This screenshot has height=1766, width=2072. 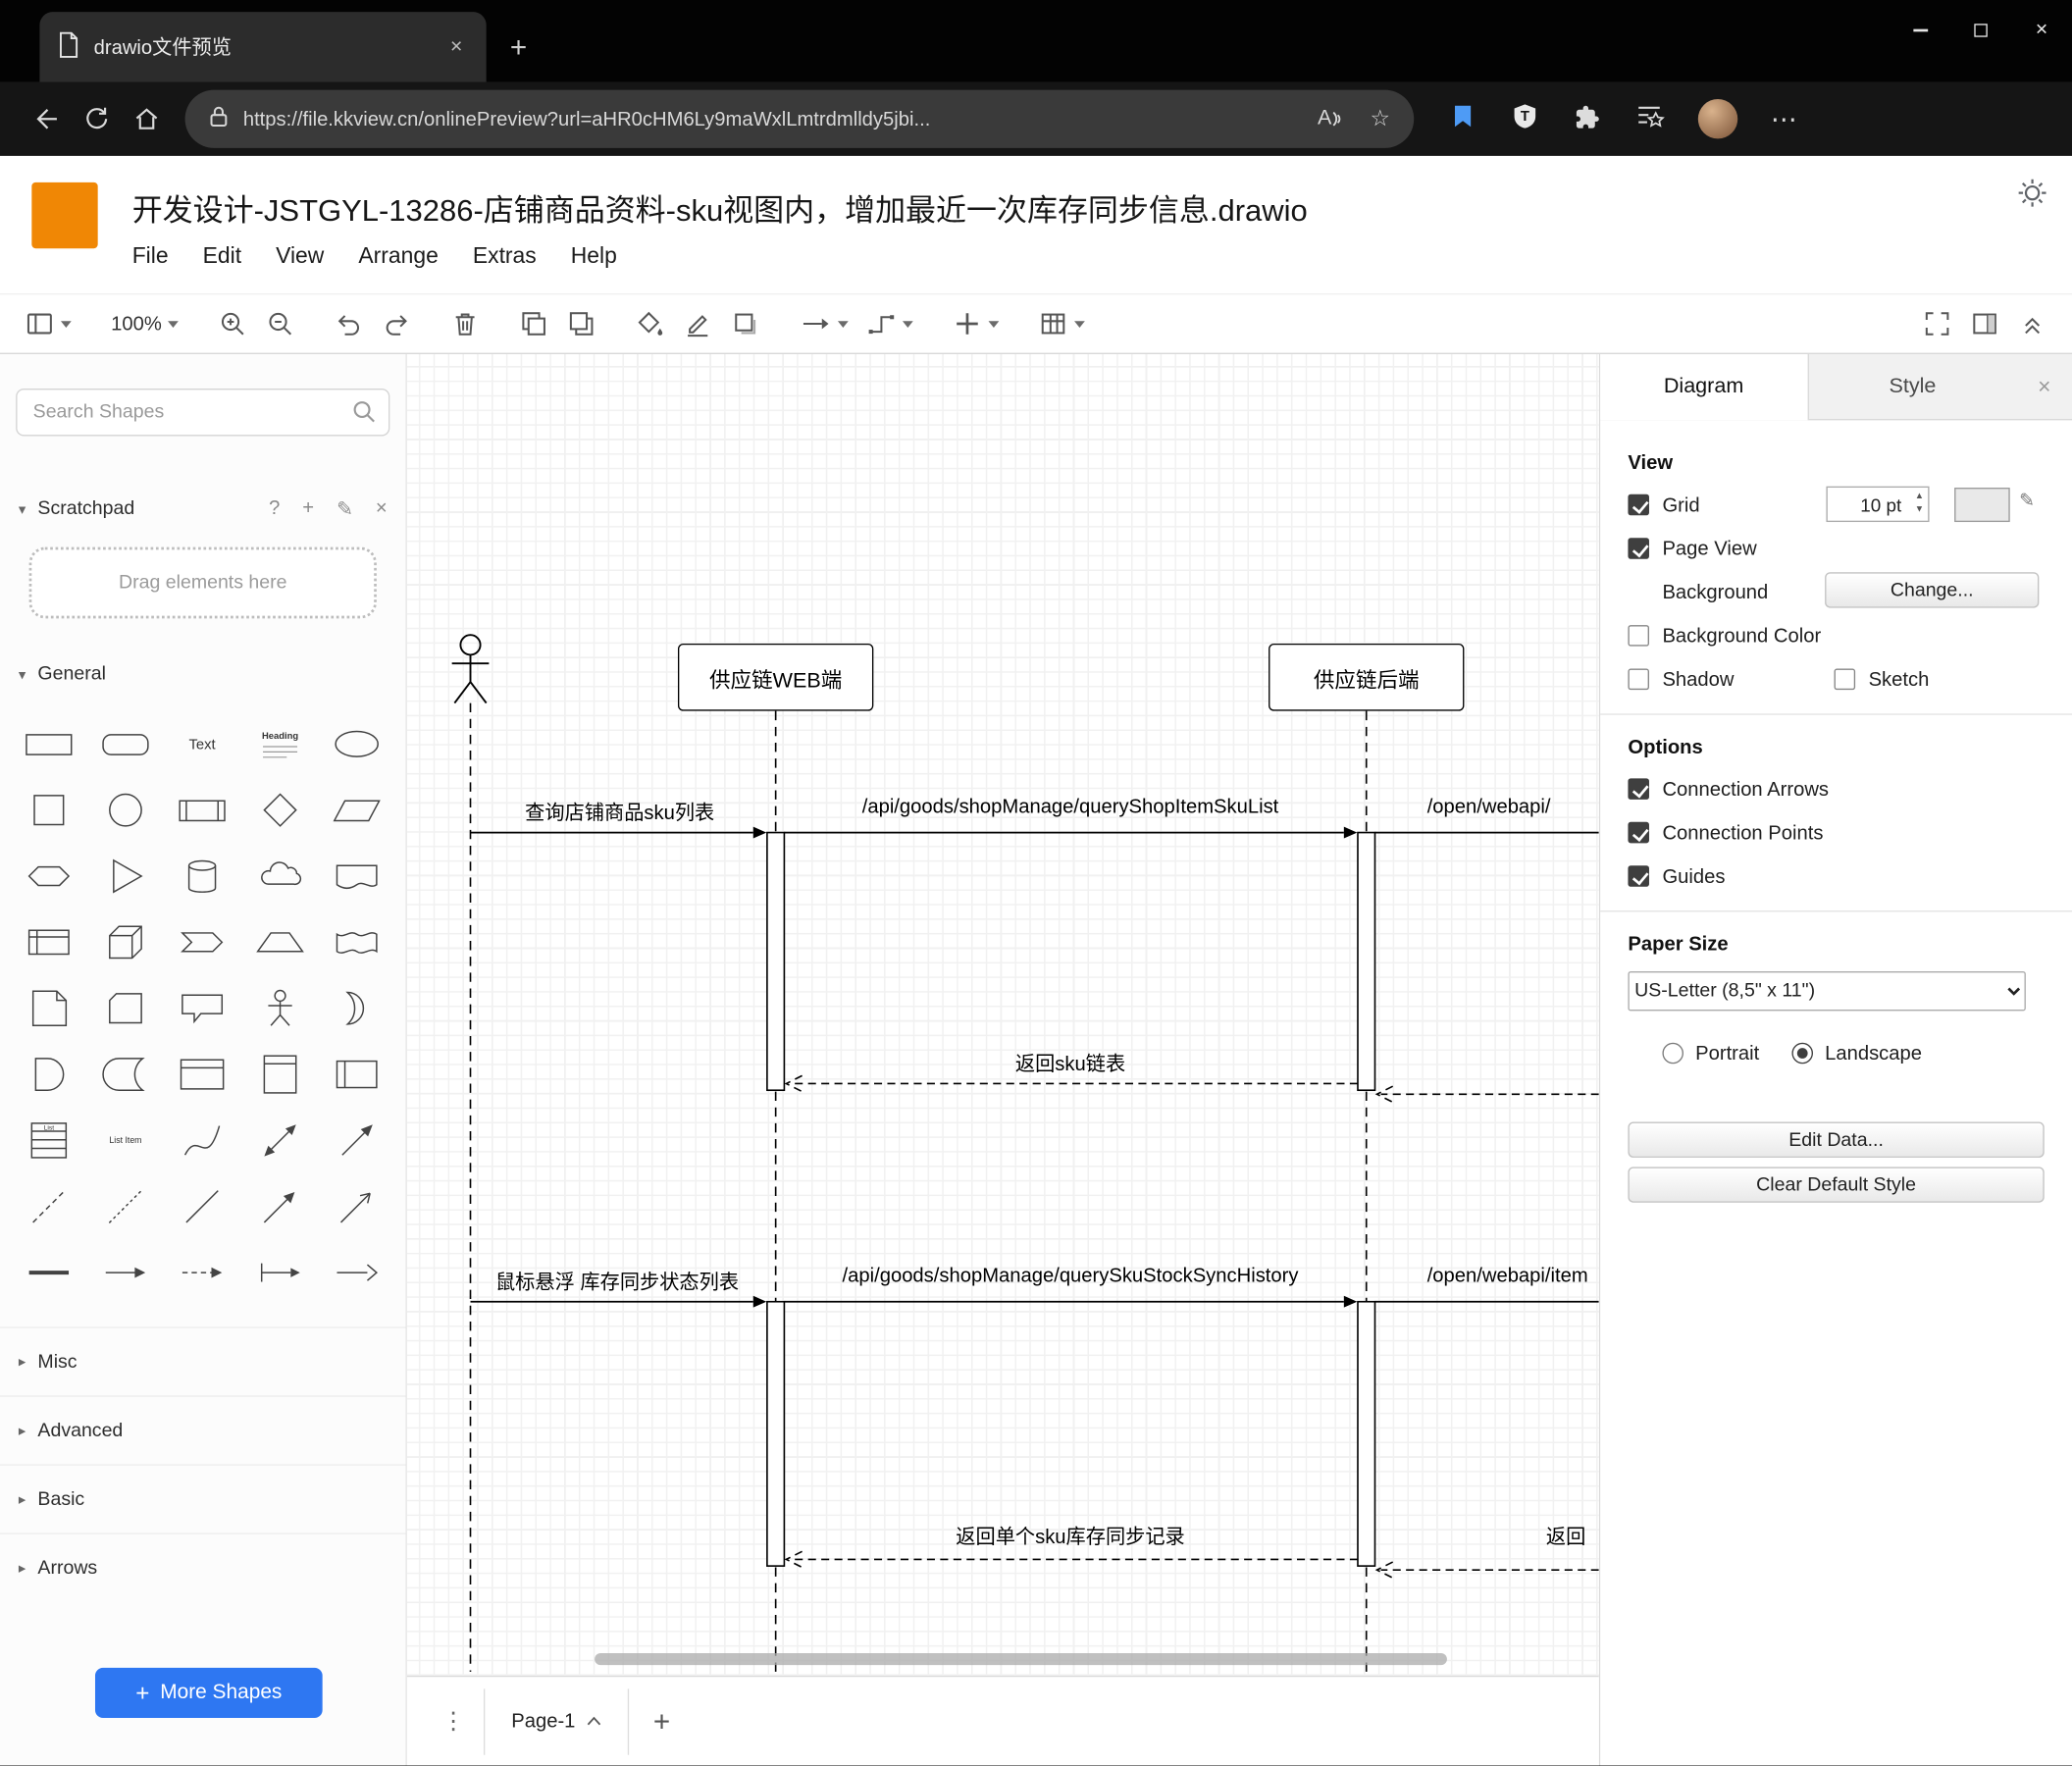 What do you see at coordinates (1525, 119) in the screenshot?
I see `shield-extension-icon: T` at bounding box center [1525, 119].